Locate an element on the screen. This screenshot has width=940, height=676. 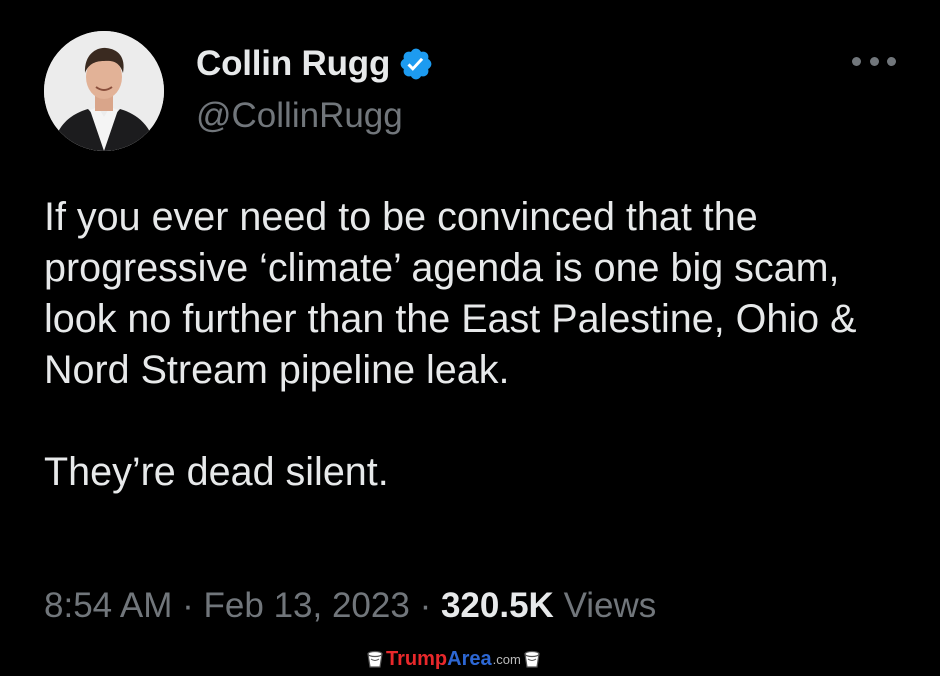
author-name-row: Collin Rugg is located at coordinates (315, 64).